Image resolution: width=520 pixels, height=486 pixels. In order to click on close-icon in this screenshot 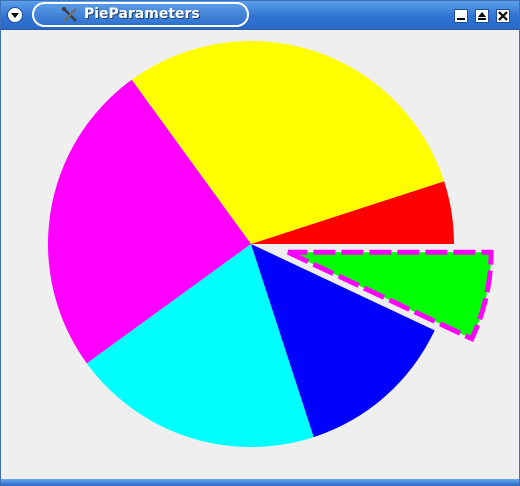, I will do `click(503, 16)`.